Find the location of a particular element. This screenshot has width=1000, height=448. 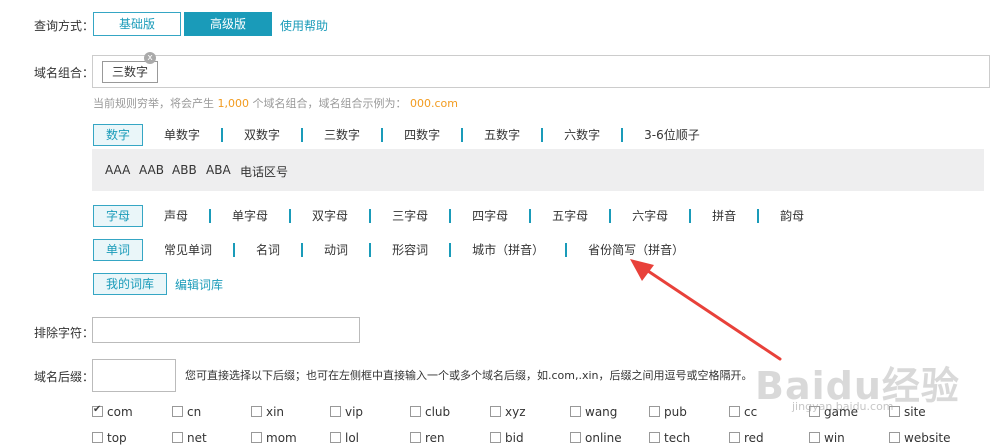

words-category-row: 单词 常见单词 名词 动词 形容词 城市（拼音） 省份简写（拼音） is located at coordinates (399, 250).